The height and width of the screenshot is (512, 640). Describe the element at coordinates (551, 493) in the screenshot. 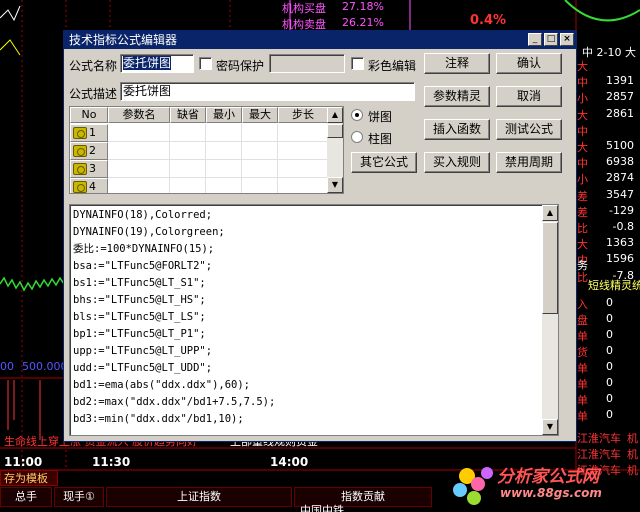

I see `watermark-url: www.88gs.com` at that location.